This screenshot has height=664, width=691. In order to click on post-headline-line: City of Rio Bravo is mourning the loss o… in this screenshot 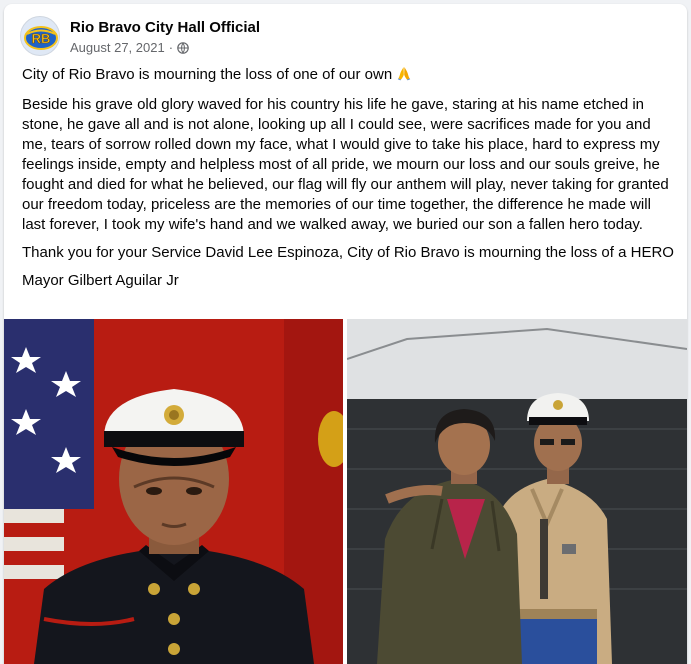, I will do `click(350, 76)`.